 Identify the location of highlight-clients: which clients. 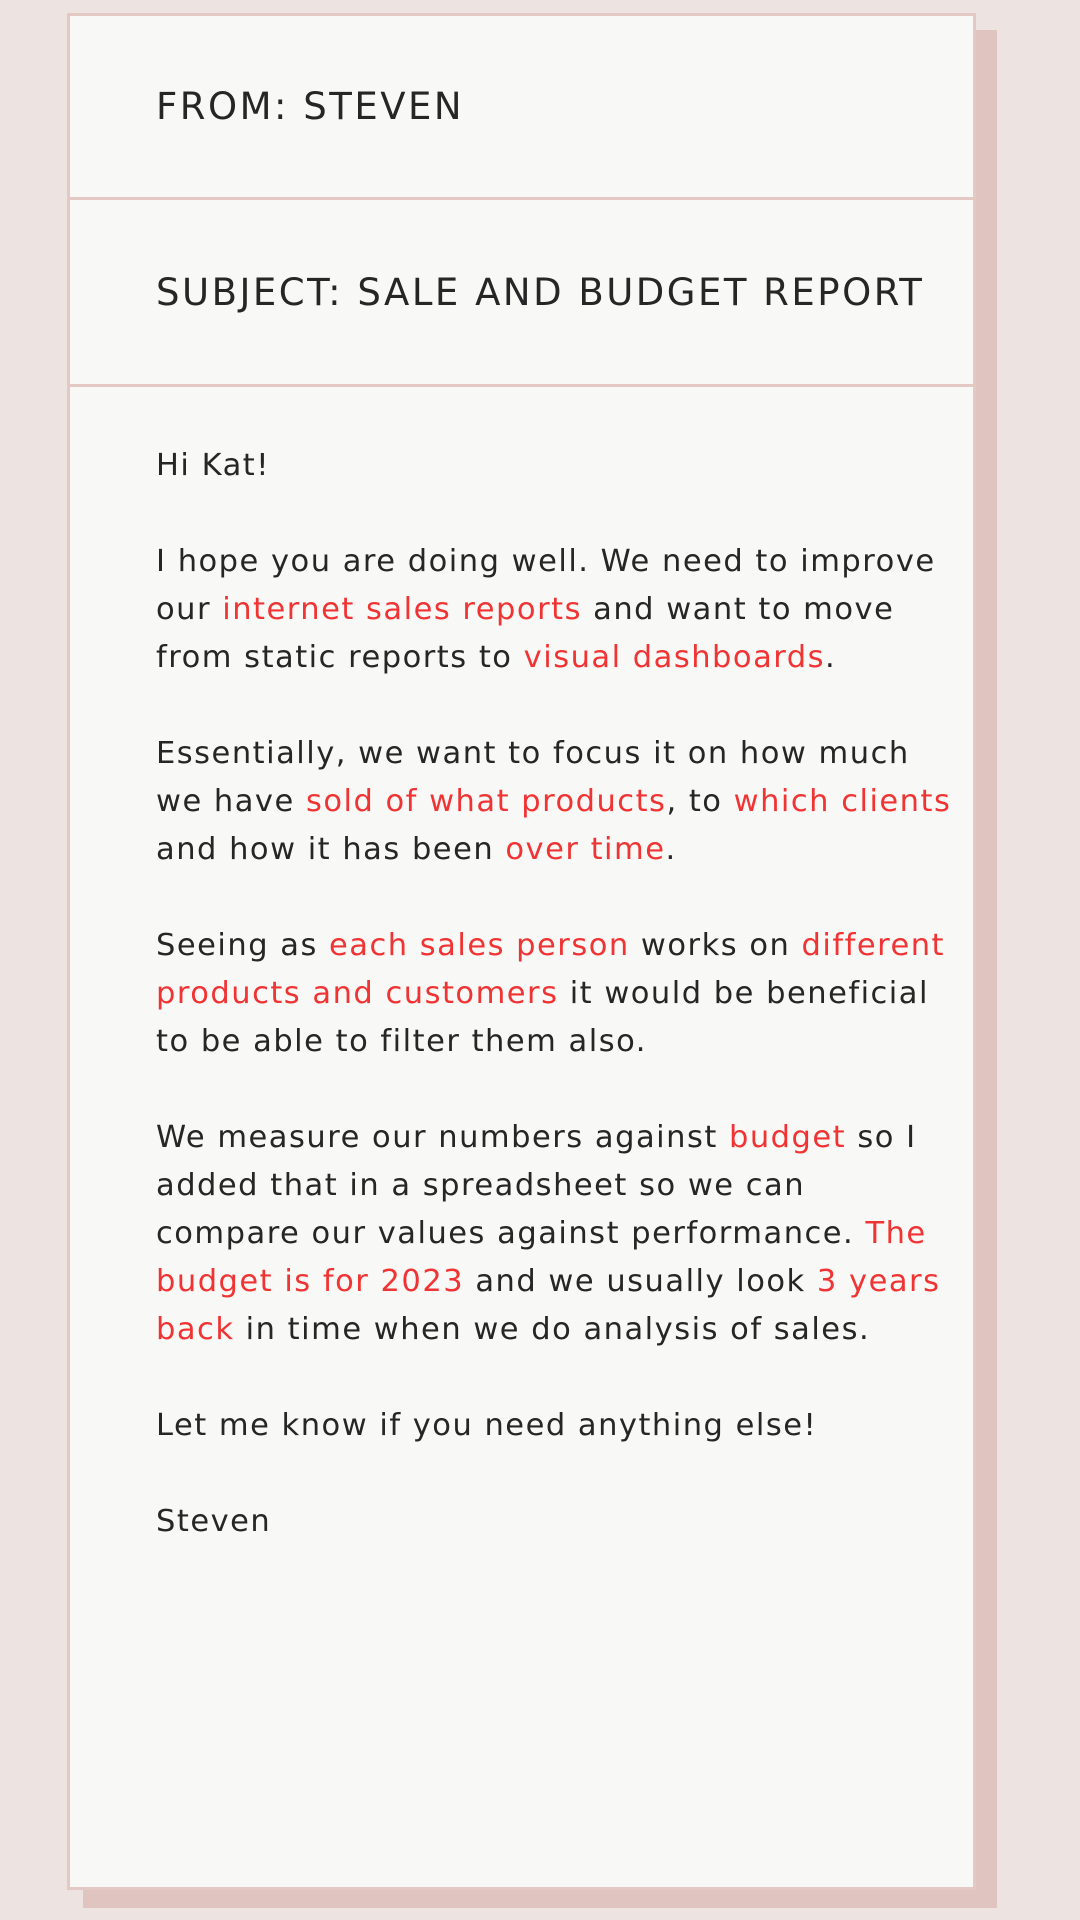
(842, 801).